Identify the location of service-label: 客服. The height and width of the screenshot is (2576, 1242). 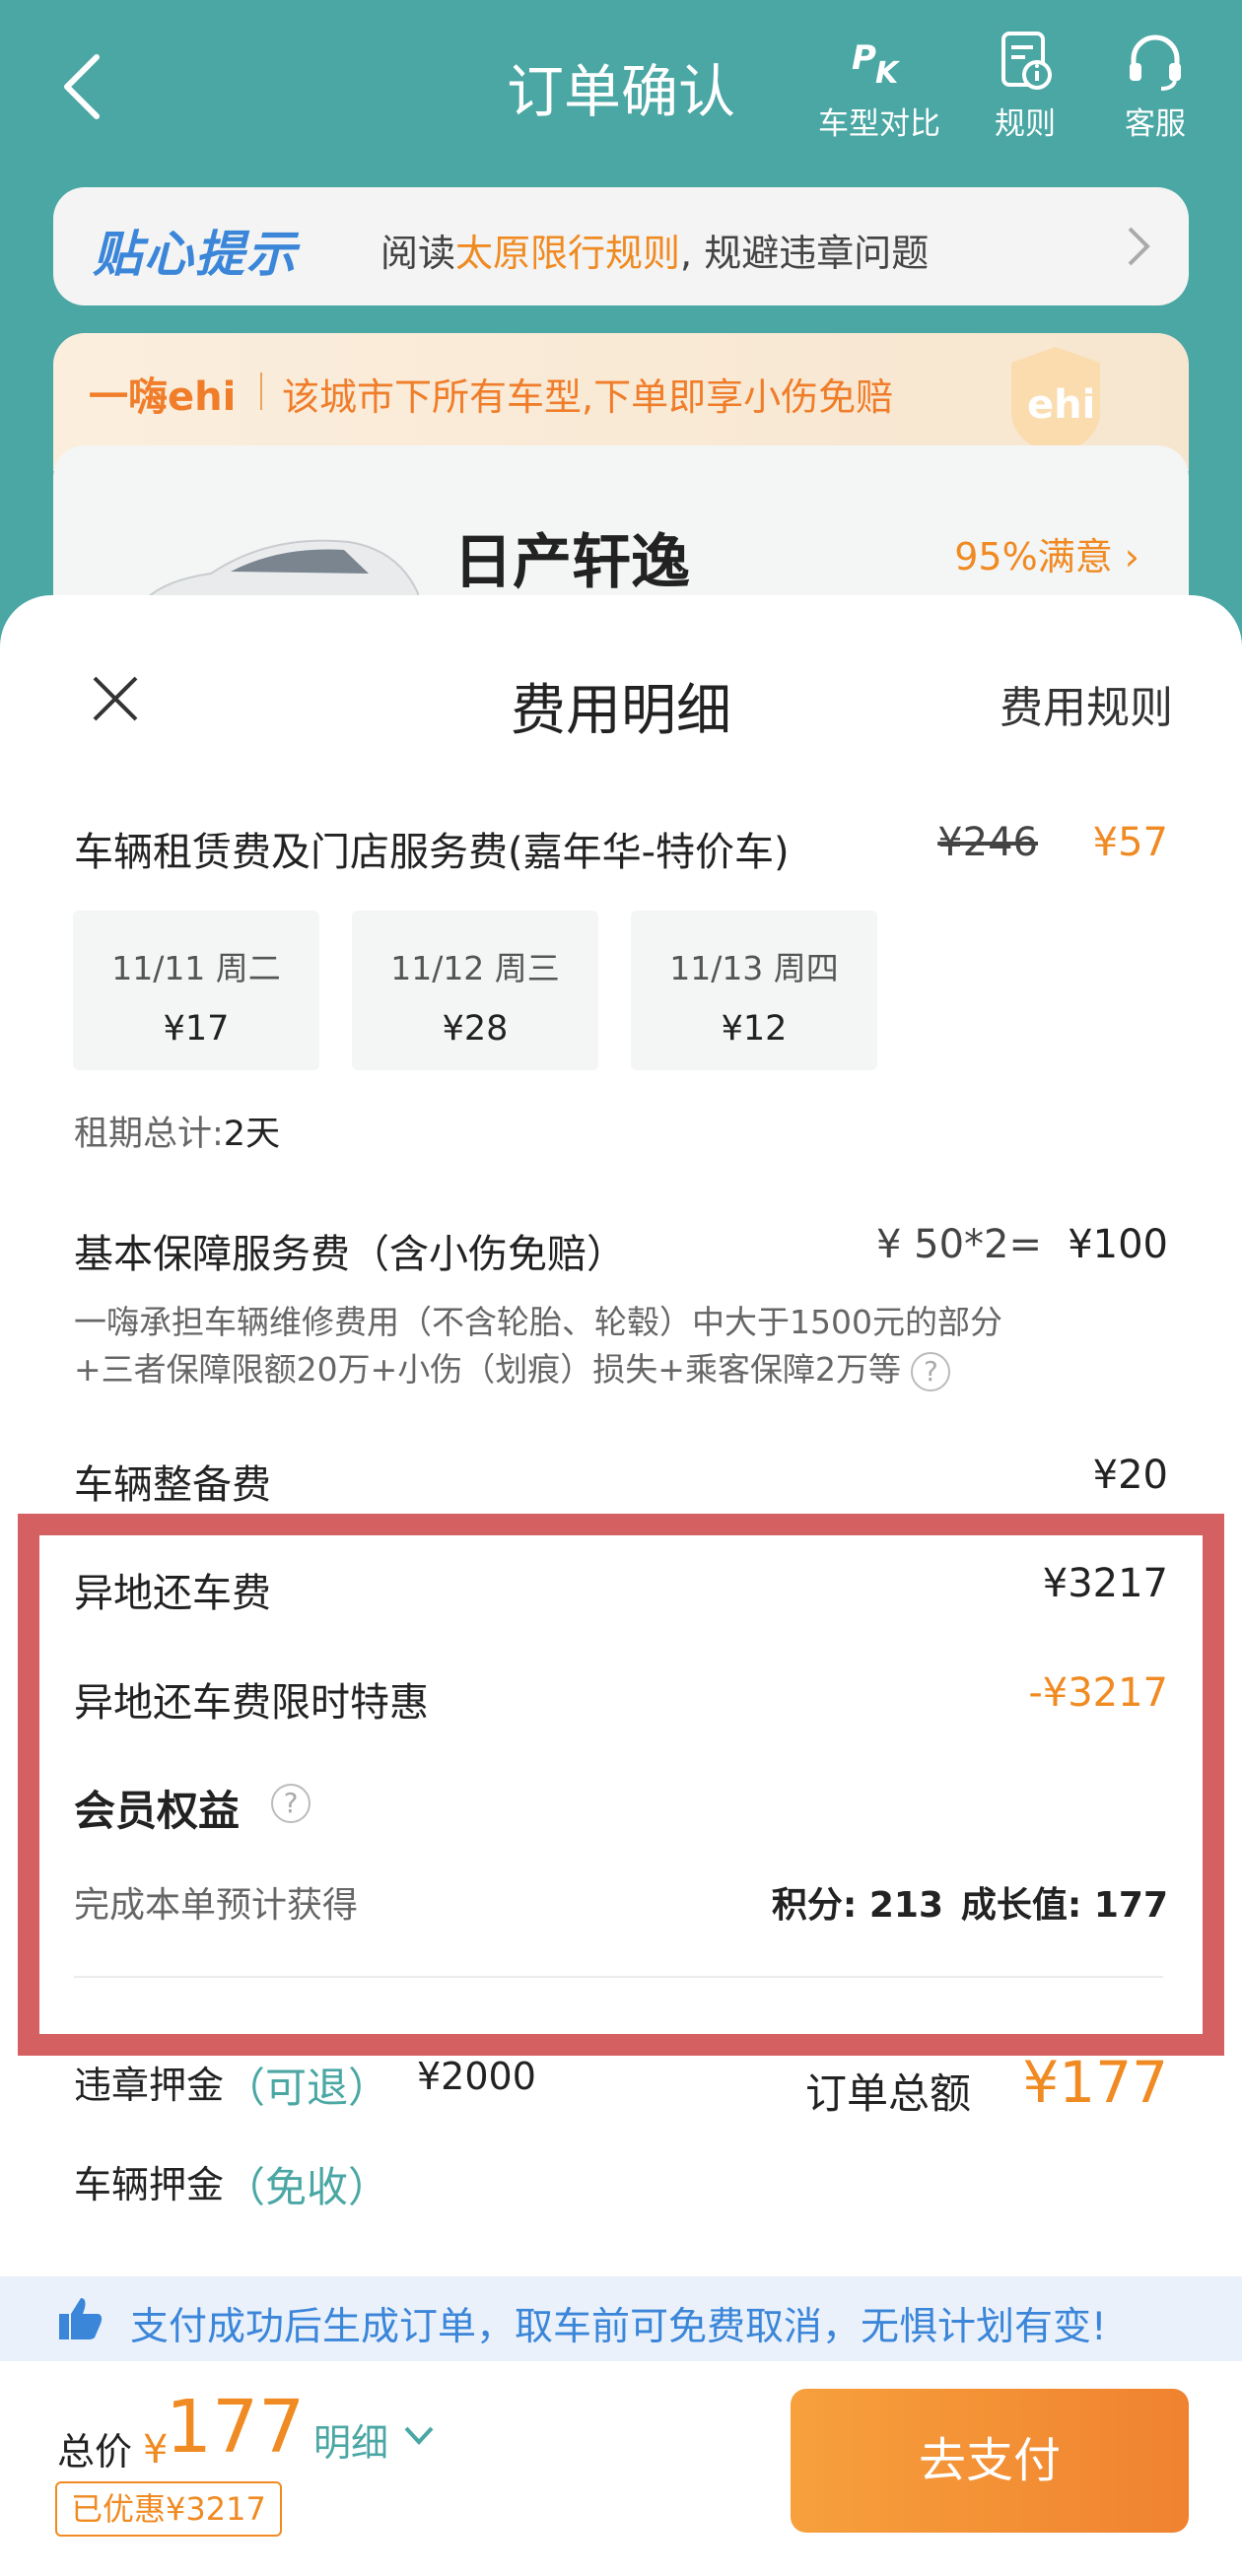
(1155, 124).